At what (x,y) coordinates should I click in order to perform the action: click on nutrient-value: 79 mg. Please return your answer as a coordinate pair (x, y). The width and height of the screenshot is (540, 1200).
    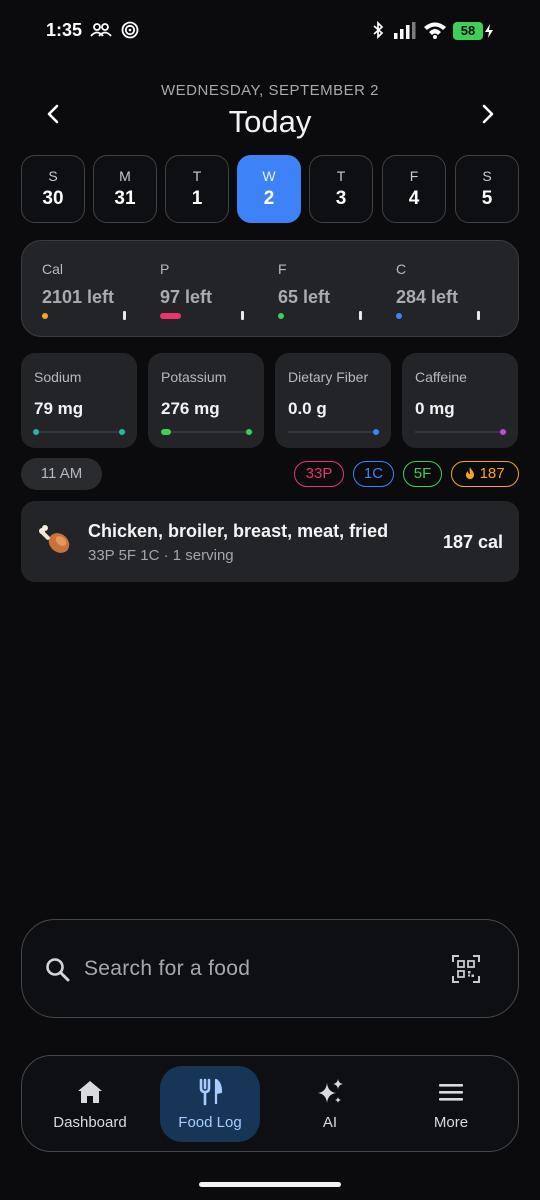
    Looking at the image, I should click on (59, 408).